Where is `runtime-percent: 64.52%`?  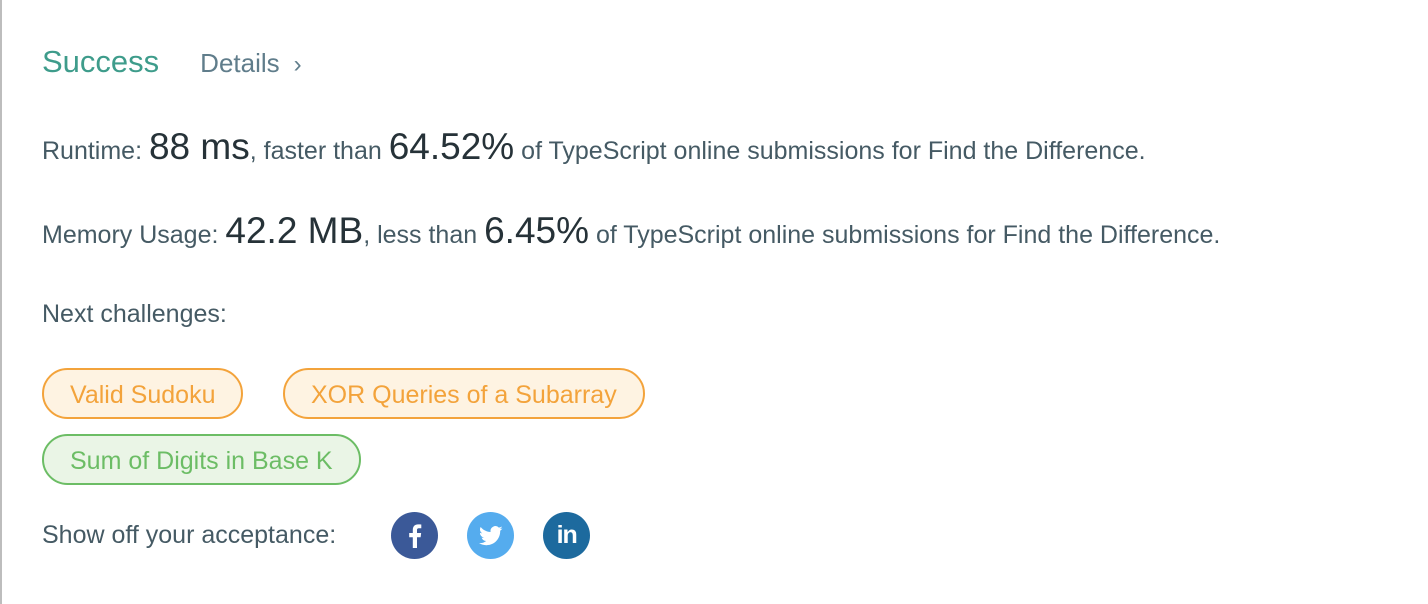 runtime-percent: 64.52% is located at coordinates (451, 146).